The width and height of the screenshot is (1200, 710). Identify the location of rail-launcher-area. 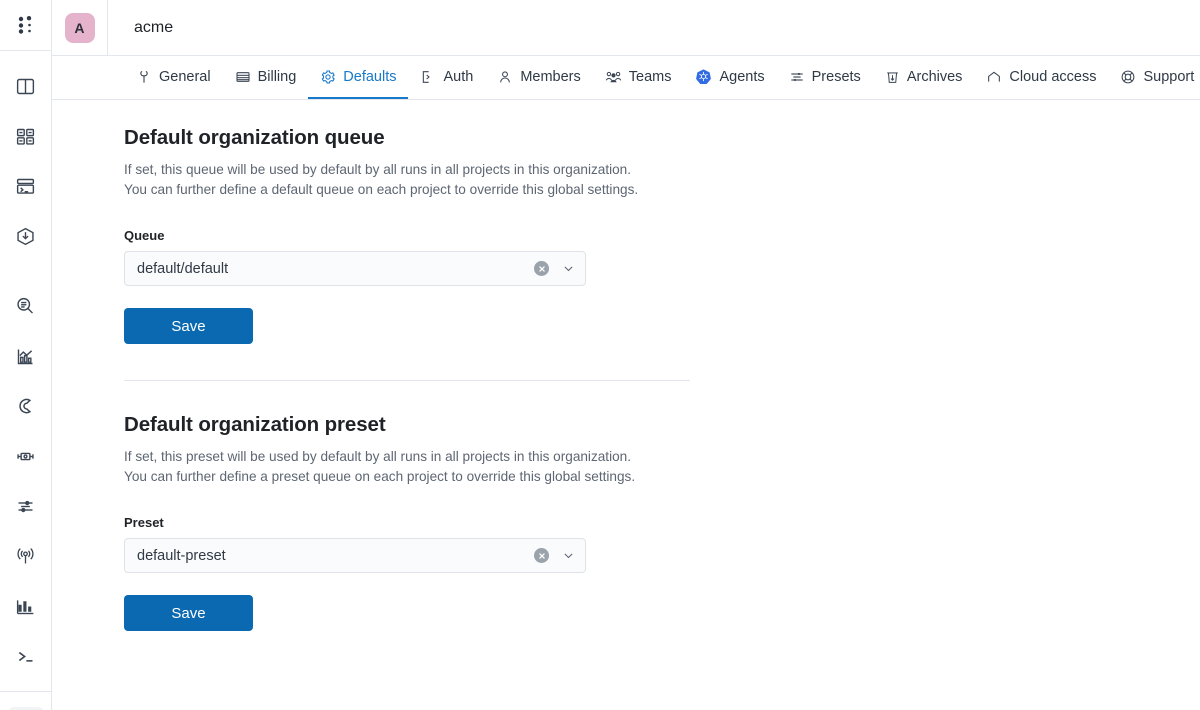
(25, 25).